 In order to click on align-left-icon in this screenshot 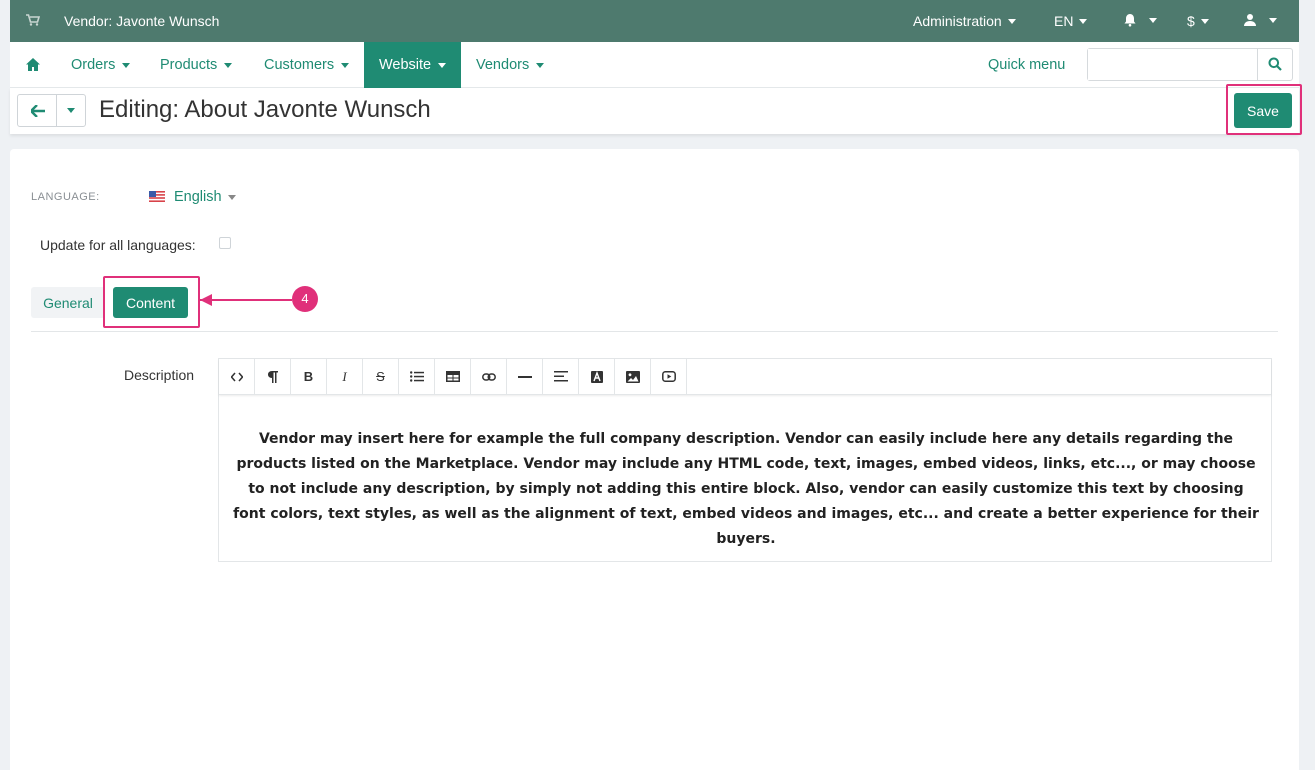, I will do `click(560, 376)`.